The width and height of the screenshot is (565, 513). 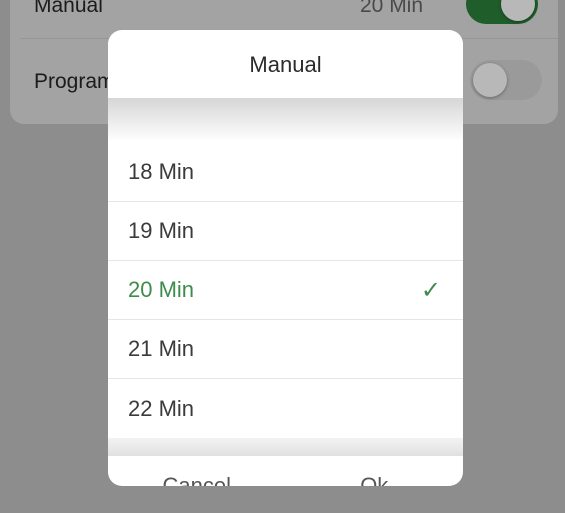 I want to click on program-toggle, so click(x=506, y=80).